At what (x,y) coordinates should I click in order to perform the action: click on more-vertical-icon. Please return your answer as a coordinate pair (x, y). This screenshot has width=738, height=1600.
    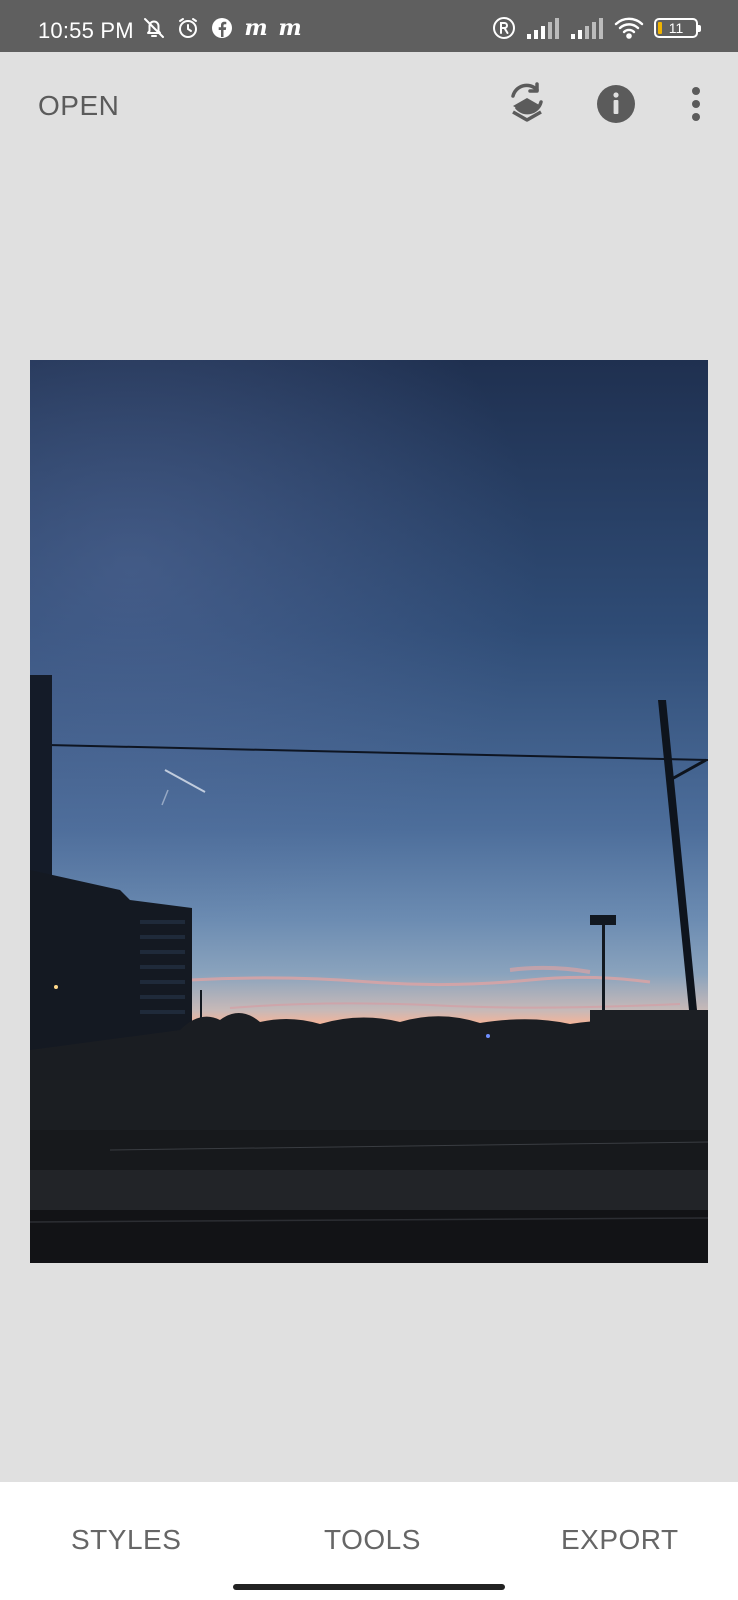
    Looking at the image, I should click on (696, 104).